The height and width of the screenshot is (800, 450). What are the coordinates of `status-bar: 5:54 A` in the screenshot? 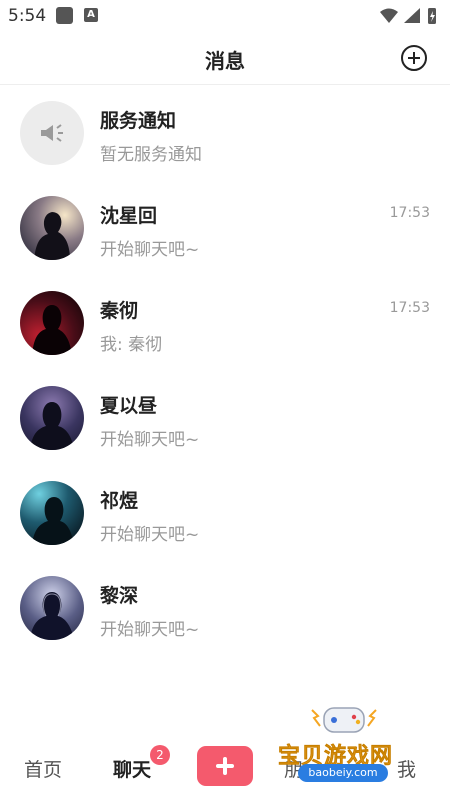 It's located at (225, 16).